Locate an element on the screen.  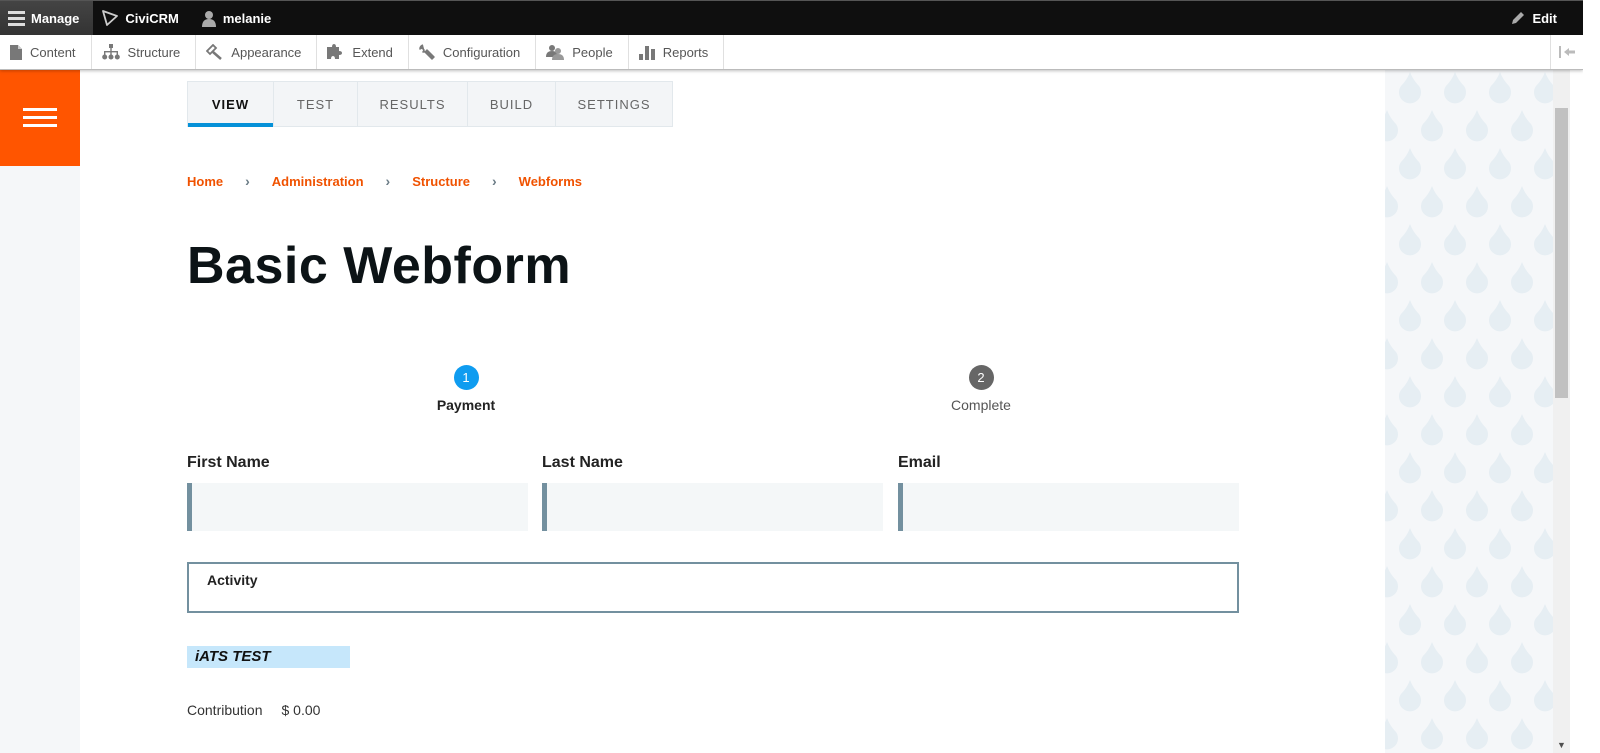
step-label: Payment is located at coordinates (466, 405).